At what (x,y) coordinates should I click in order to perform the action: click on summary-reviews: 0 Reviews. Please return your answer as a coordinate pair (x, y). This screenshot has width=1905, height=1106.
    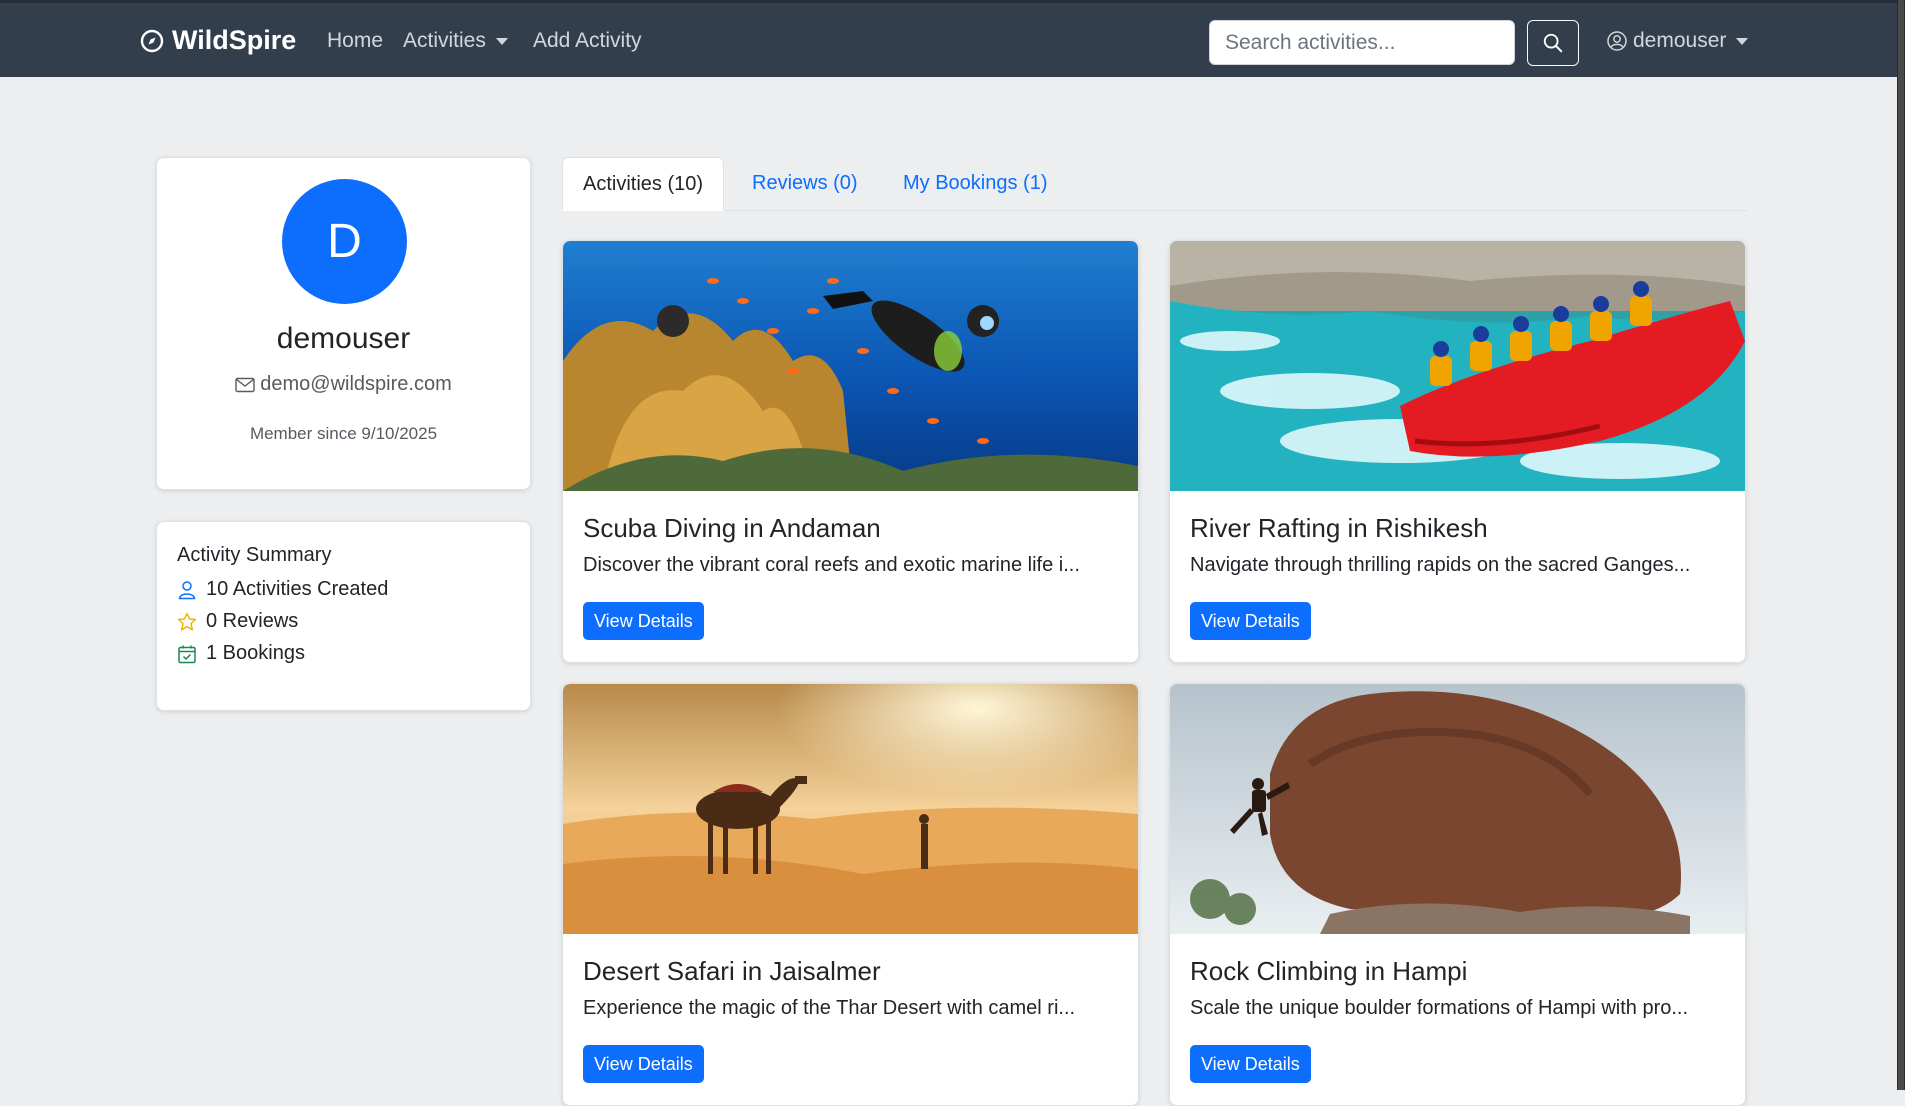
    Looking at the image, I should click on (237, 621).